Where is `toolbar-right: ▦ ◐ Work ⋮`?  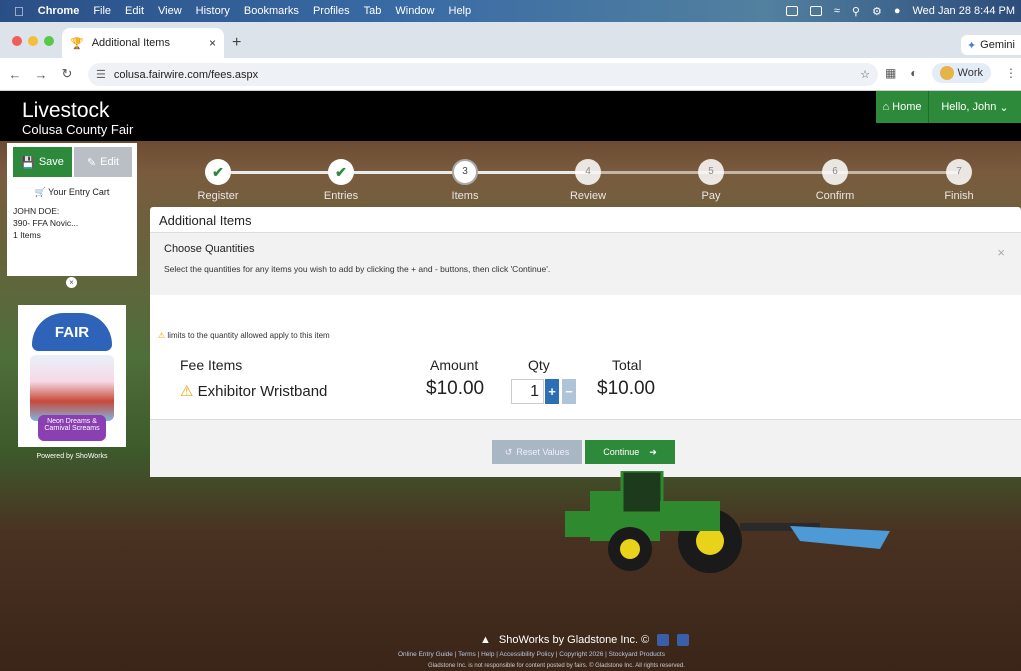 toolbar-right: ▦ ◐ Work ⋮ is located at coordinates (951, 73).